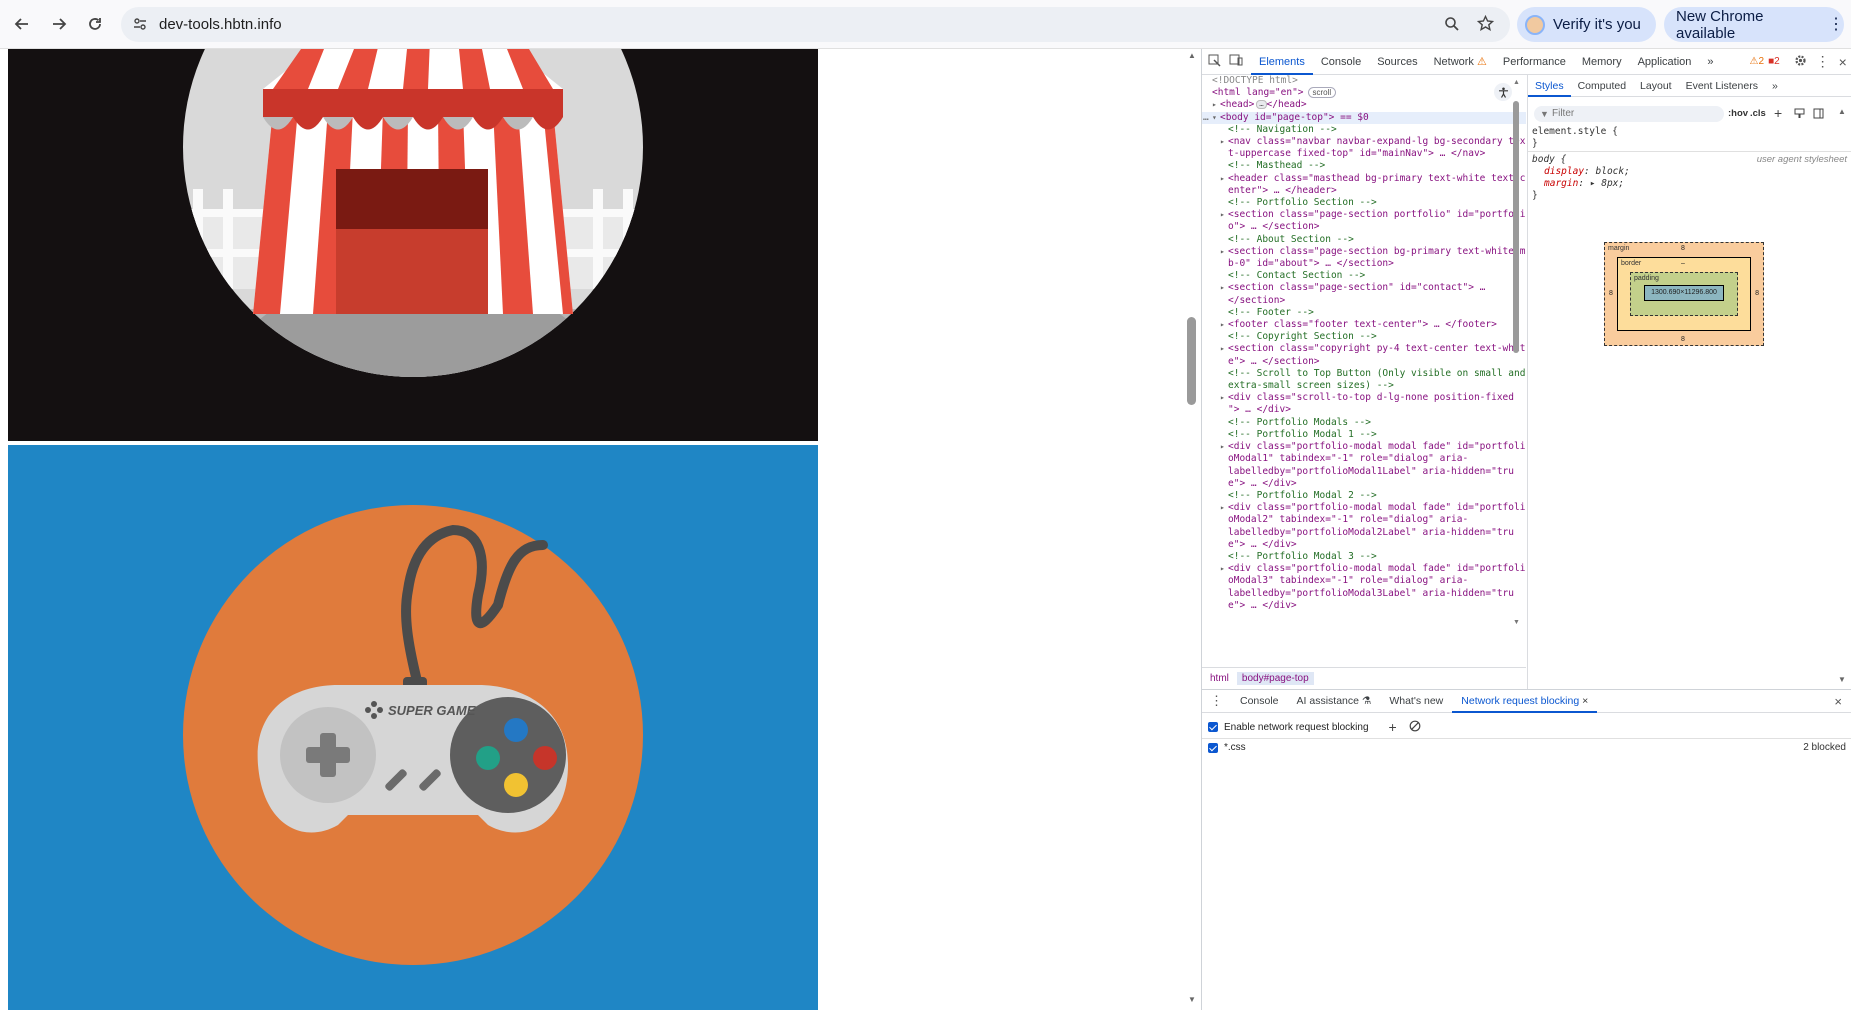 The height and width of the screenshot is (1010, 1851). Describe the element at coordinates (815, 24) in the screenshot. I see `address-bar: dev-tools.hbtn.info` at that location.